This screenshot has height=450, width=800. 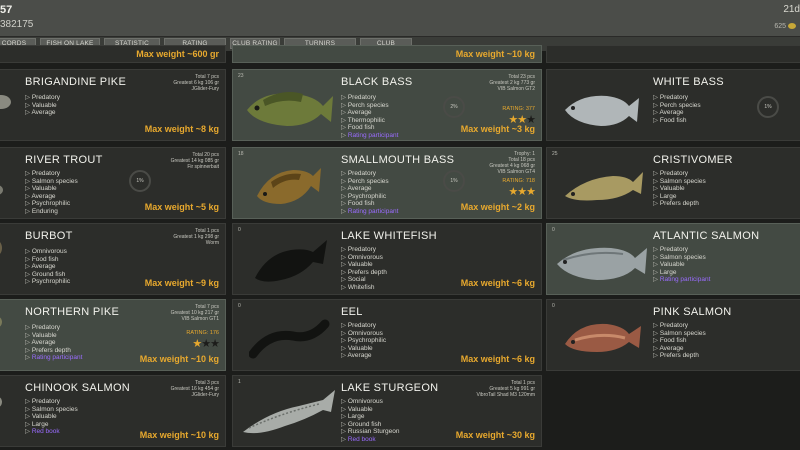 I want to click on fish-name: NORTHERN PIKE, so click(x=72, y=312).